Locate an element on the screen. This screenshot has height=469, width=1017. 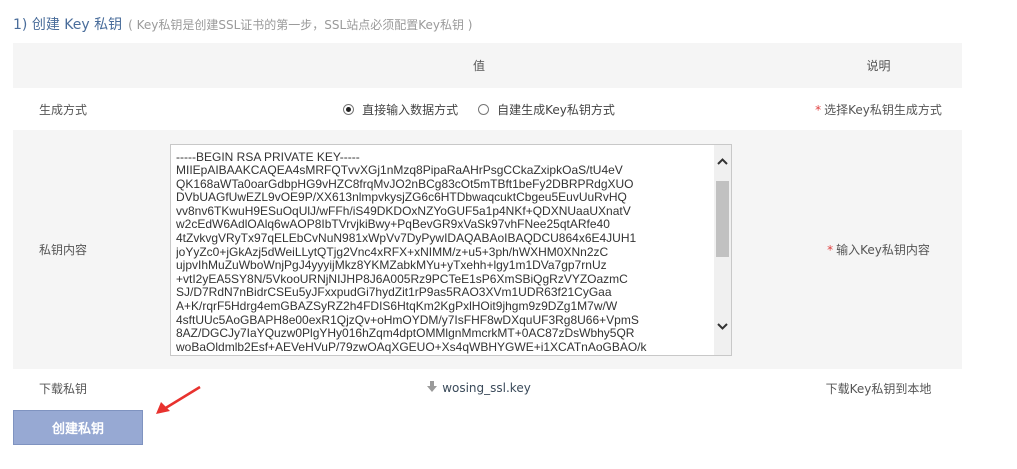
section-note: ( Key私钥是创建SSL证书的第一步，SSL站点必须配置Key私钥 ) is located at coordinates (300, 25).